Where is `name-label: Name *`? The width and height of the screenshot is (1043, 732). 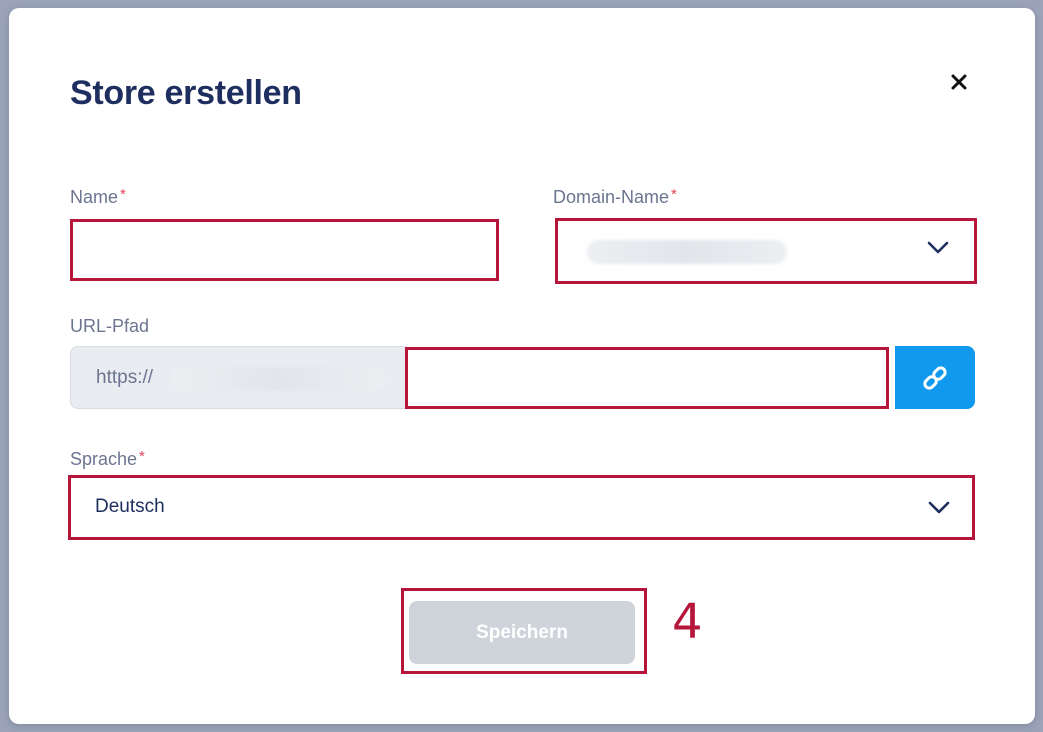
name-label: Name * is located at coordinates (98, 197).